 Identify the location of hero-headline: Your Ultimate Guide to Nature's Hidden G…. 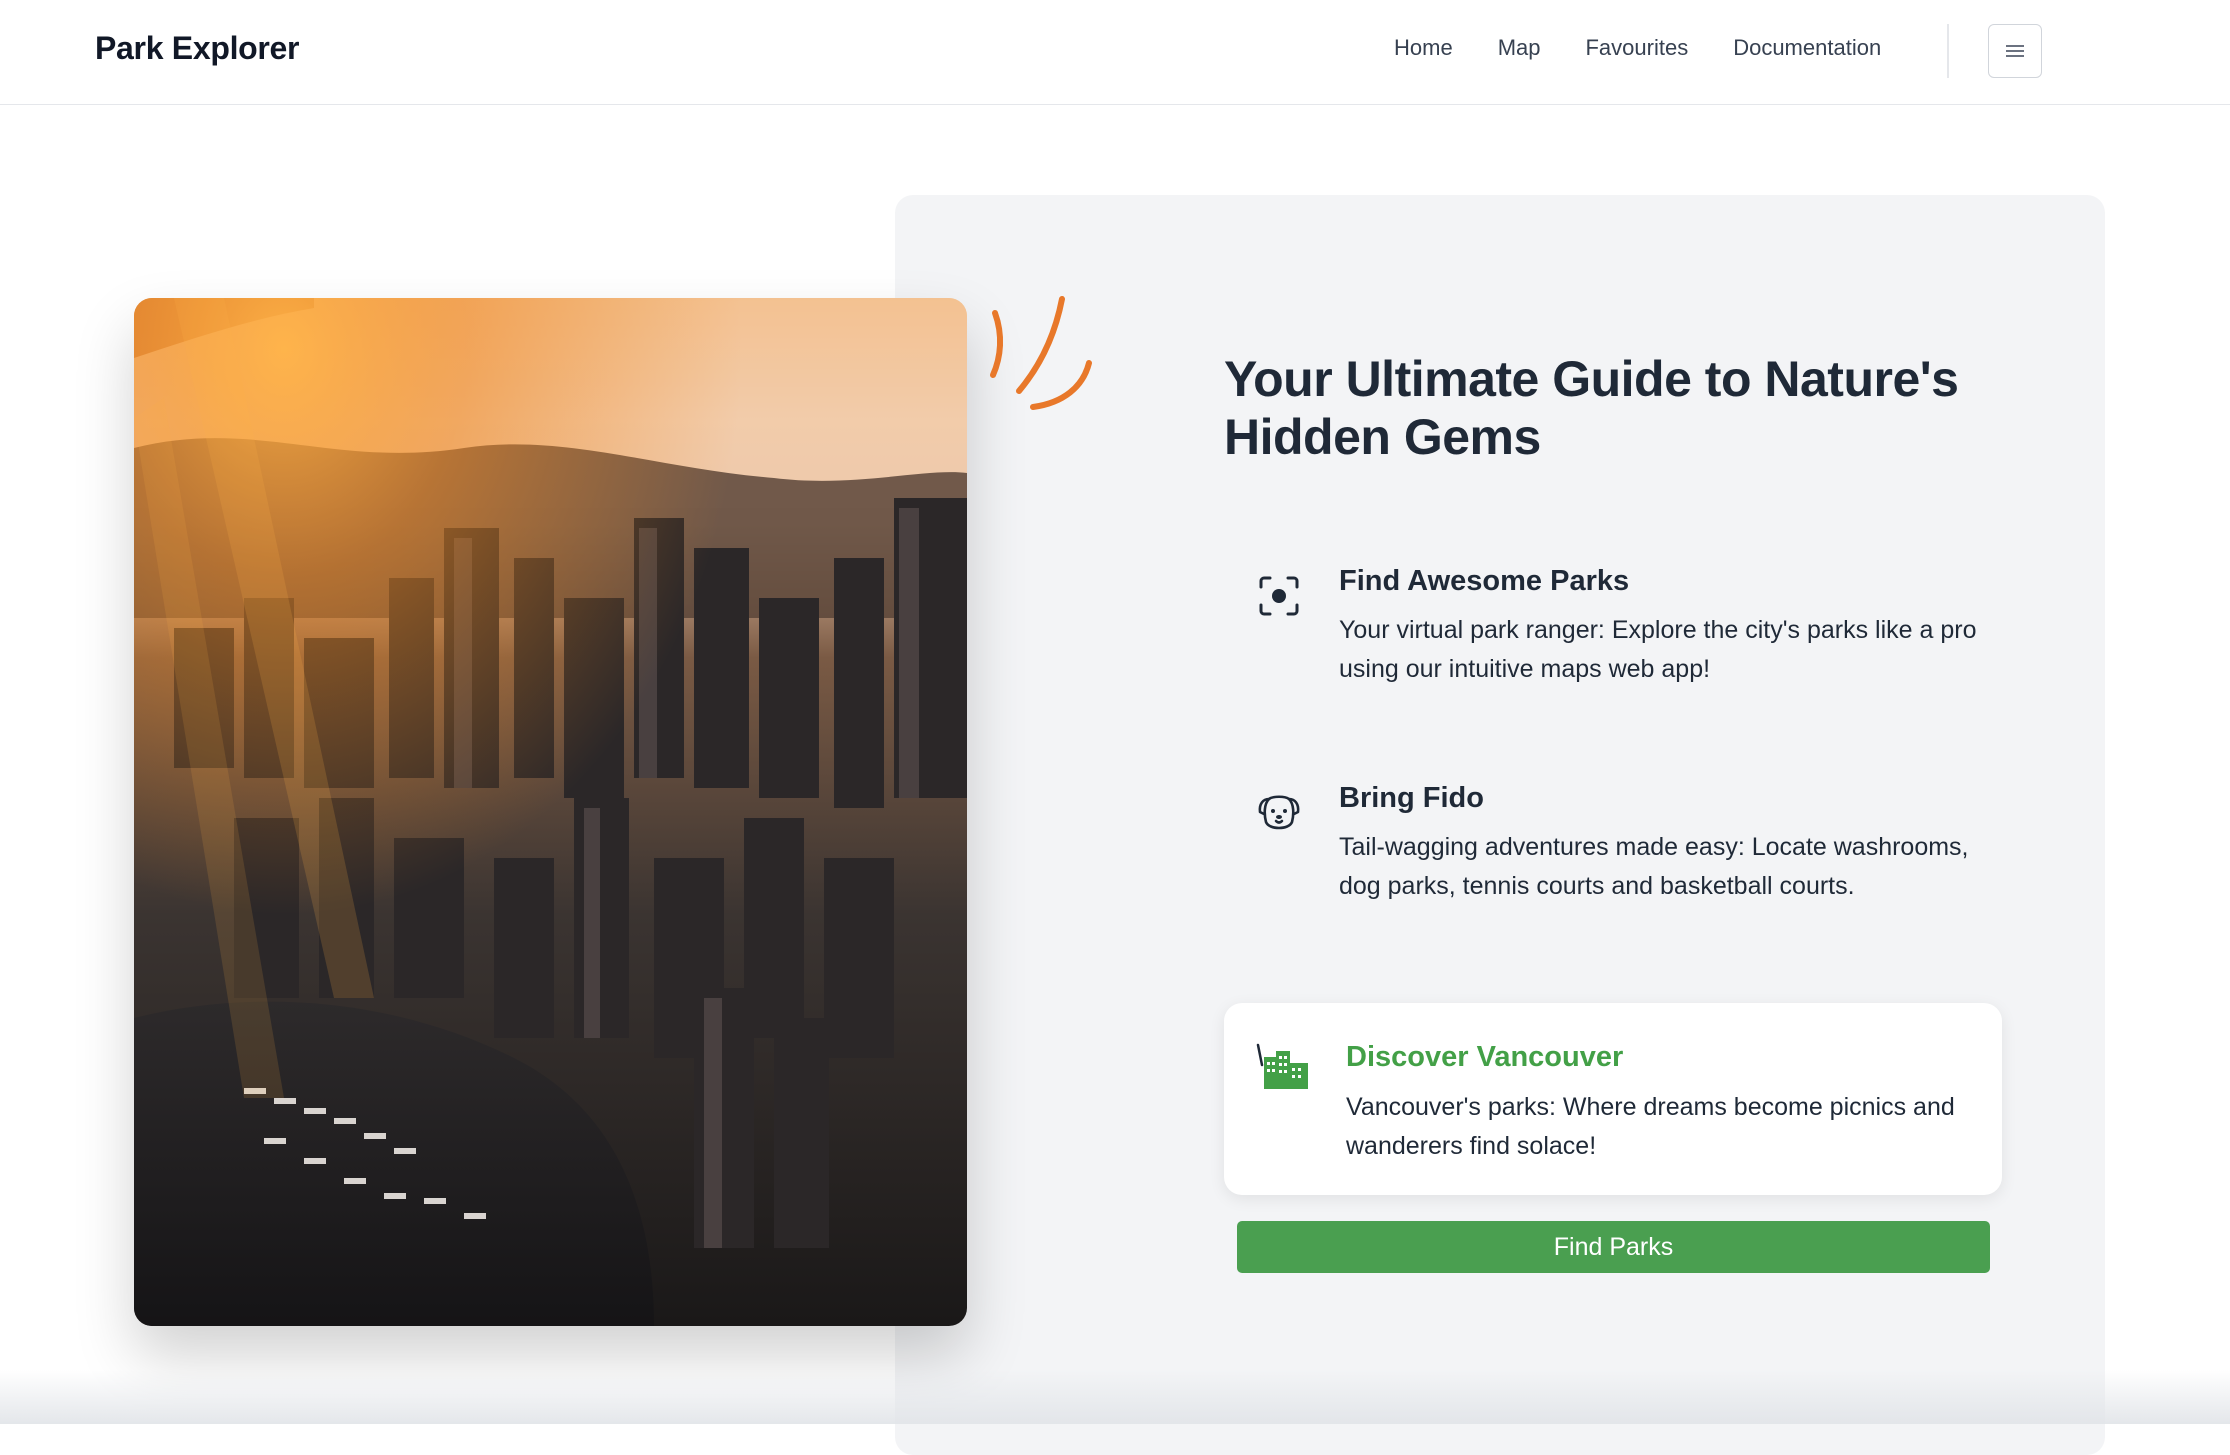
(1591, 408).